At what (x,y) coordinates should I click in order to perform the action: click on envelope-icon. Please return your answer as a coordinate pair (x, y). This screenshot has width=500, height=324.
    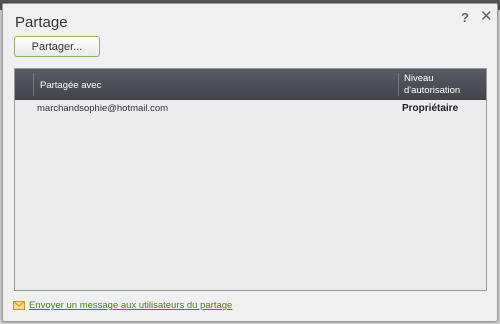
    Looking at the image, I should click on (19, 305).